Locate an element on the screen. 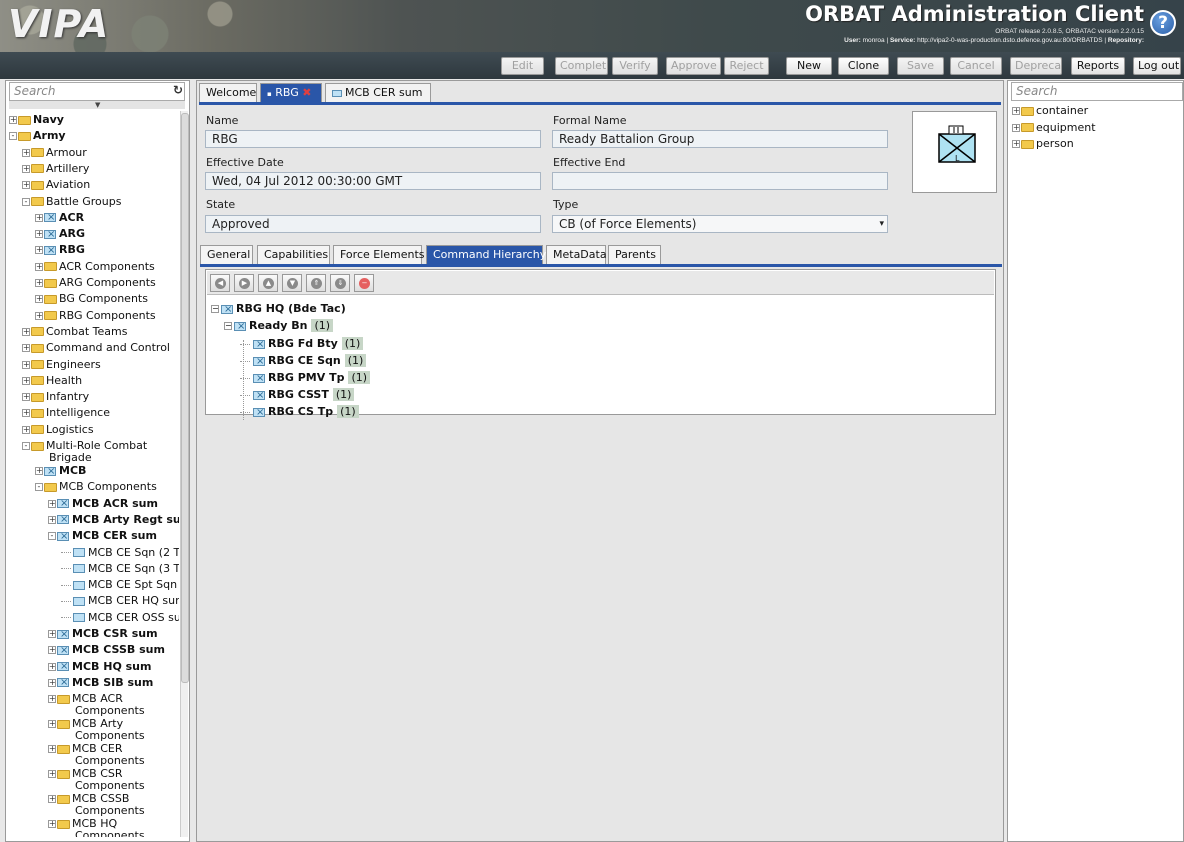  tree-node: - Army is located at coordinates (37, 136).